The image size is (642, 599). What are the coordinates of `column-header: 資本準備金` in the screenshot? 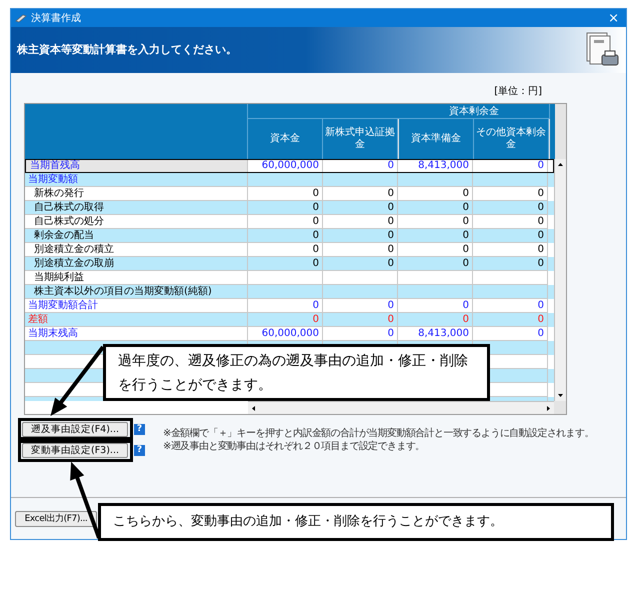 It's located at (436, 139).